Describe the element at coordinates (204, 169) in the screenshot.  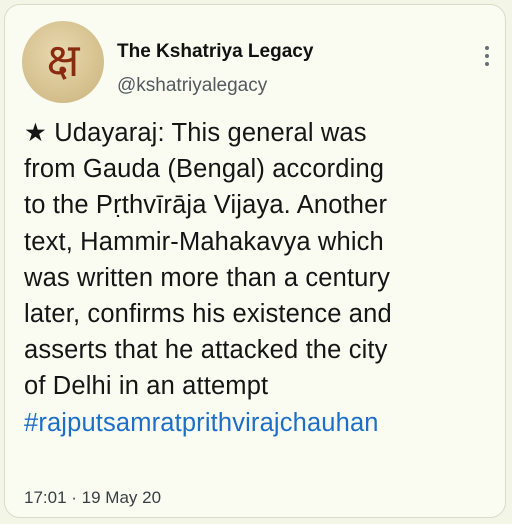
I see `tweet-text-line: from Gauda (Bengal) according` at that location.